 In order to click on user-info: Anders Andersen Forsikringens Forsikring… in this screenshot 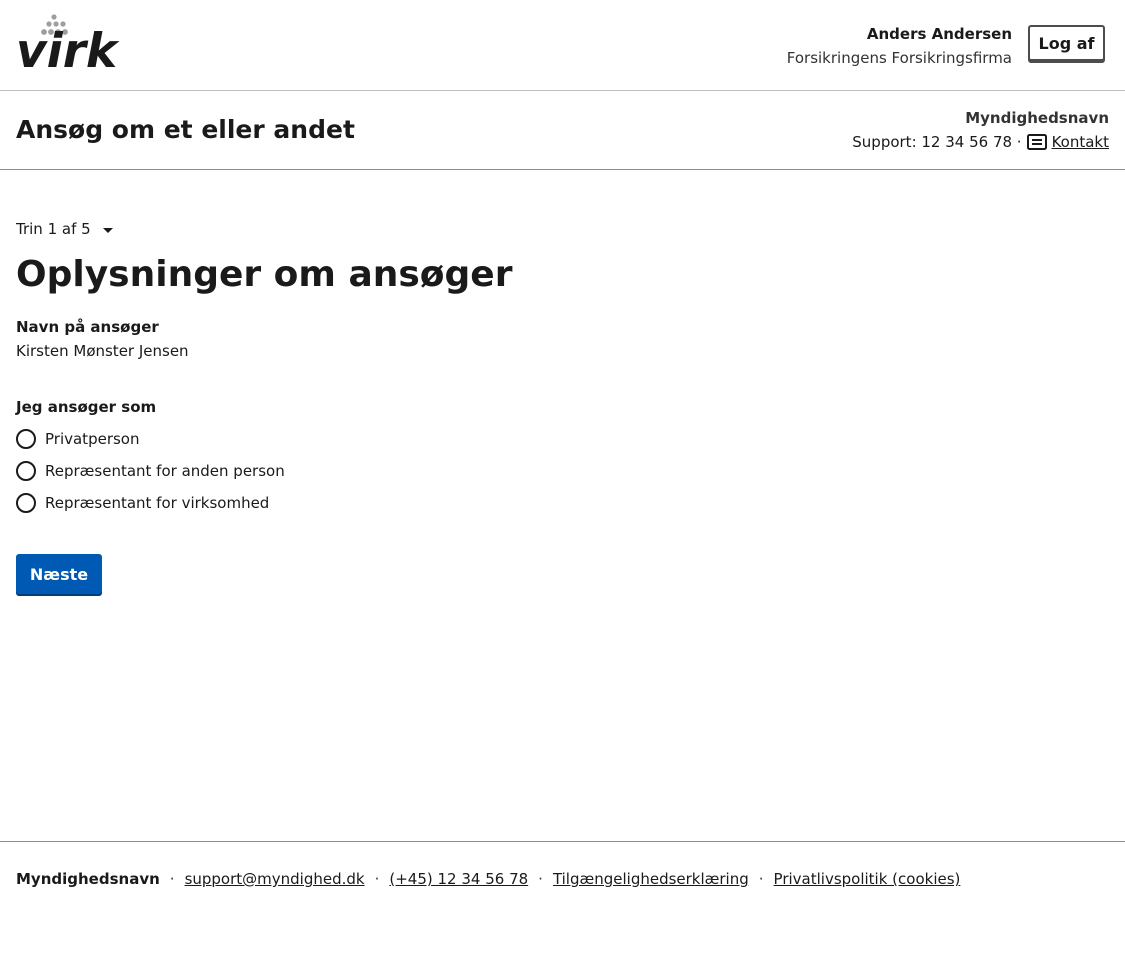, I will do `click(899, 46)`.